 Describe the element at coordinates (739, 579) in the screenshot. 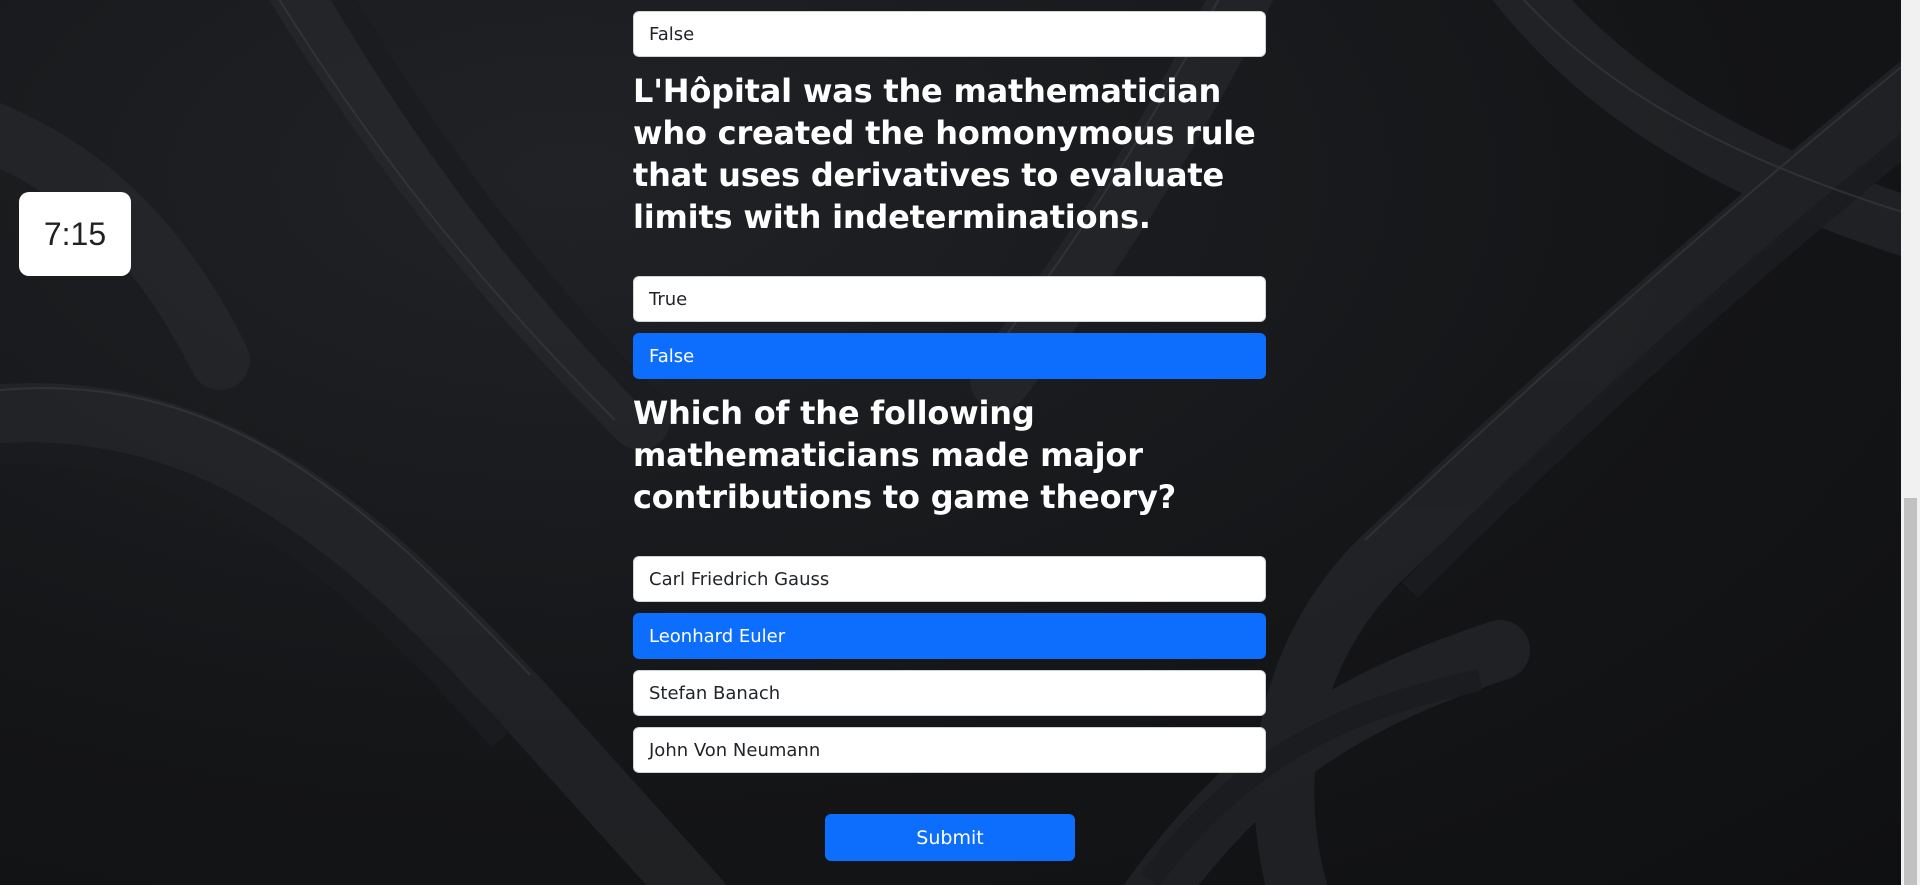

I see `option-label: Carl Friedrich Gauss` at that location.